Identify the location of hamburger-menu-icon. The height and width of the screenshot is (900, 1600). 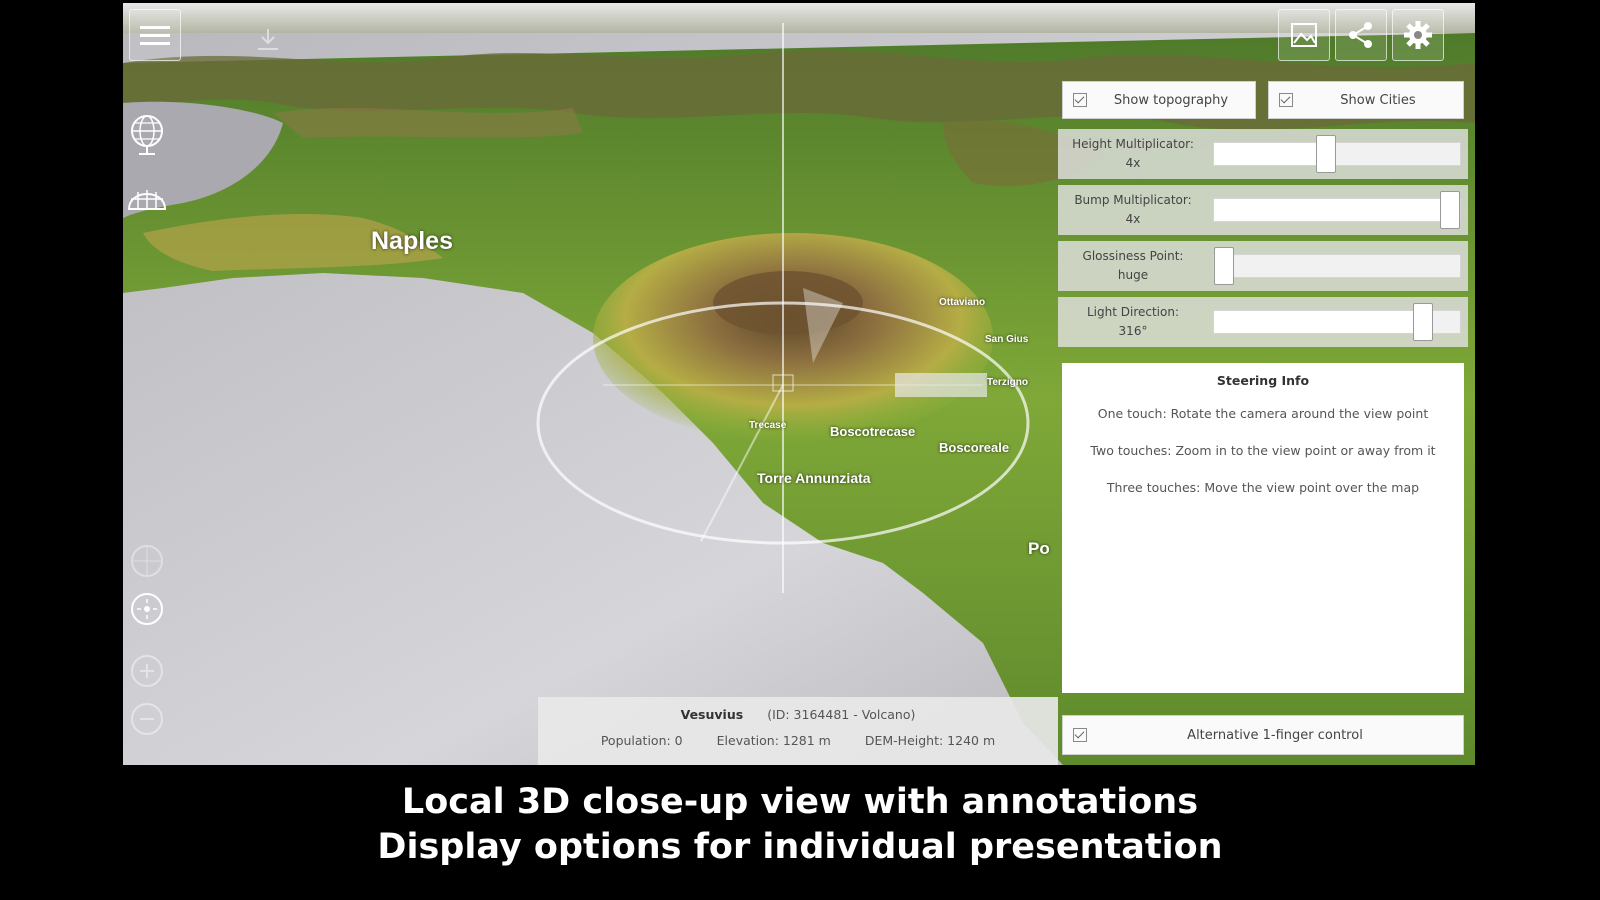
(155, 35).